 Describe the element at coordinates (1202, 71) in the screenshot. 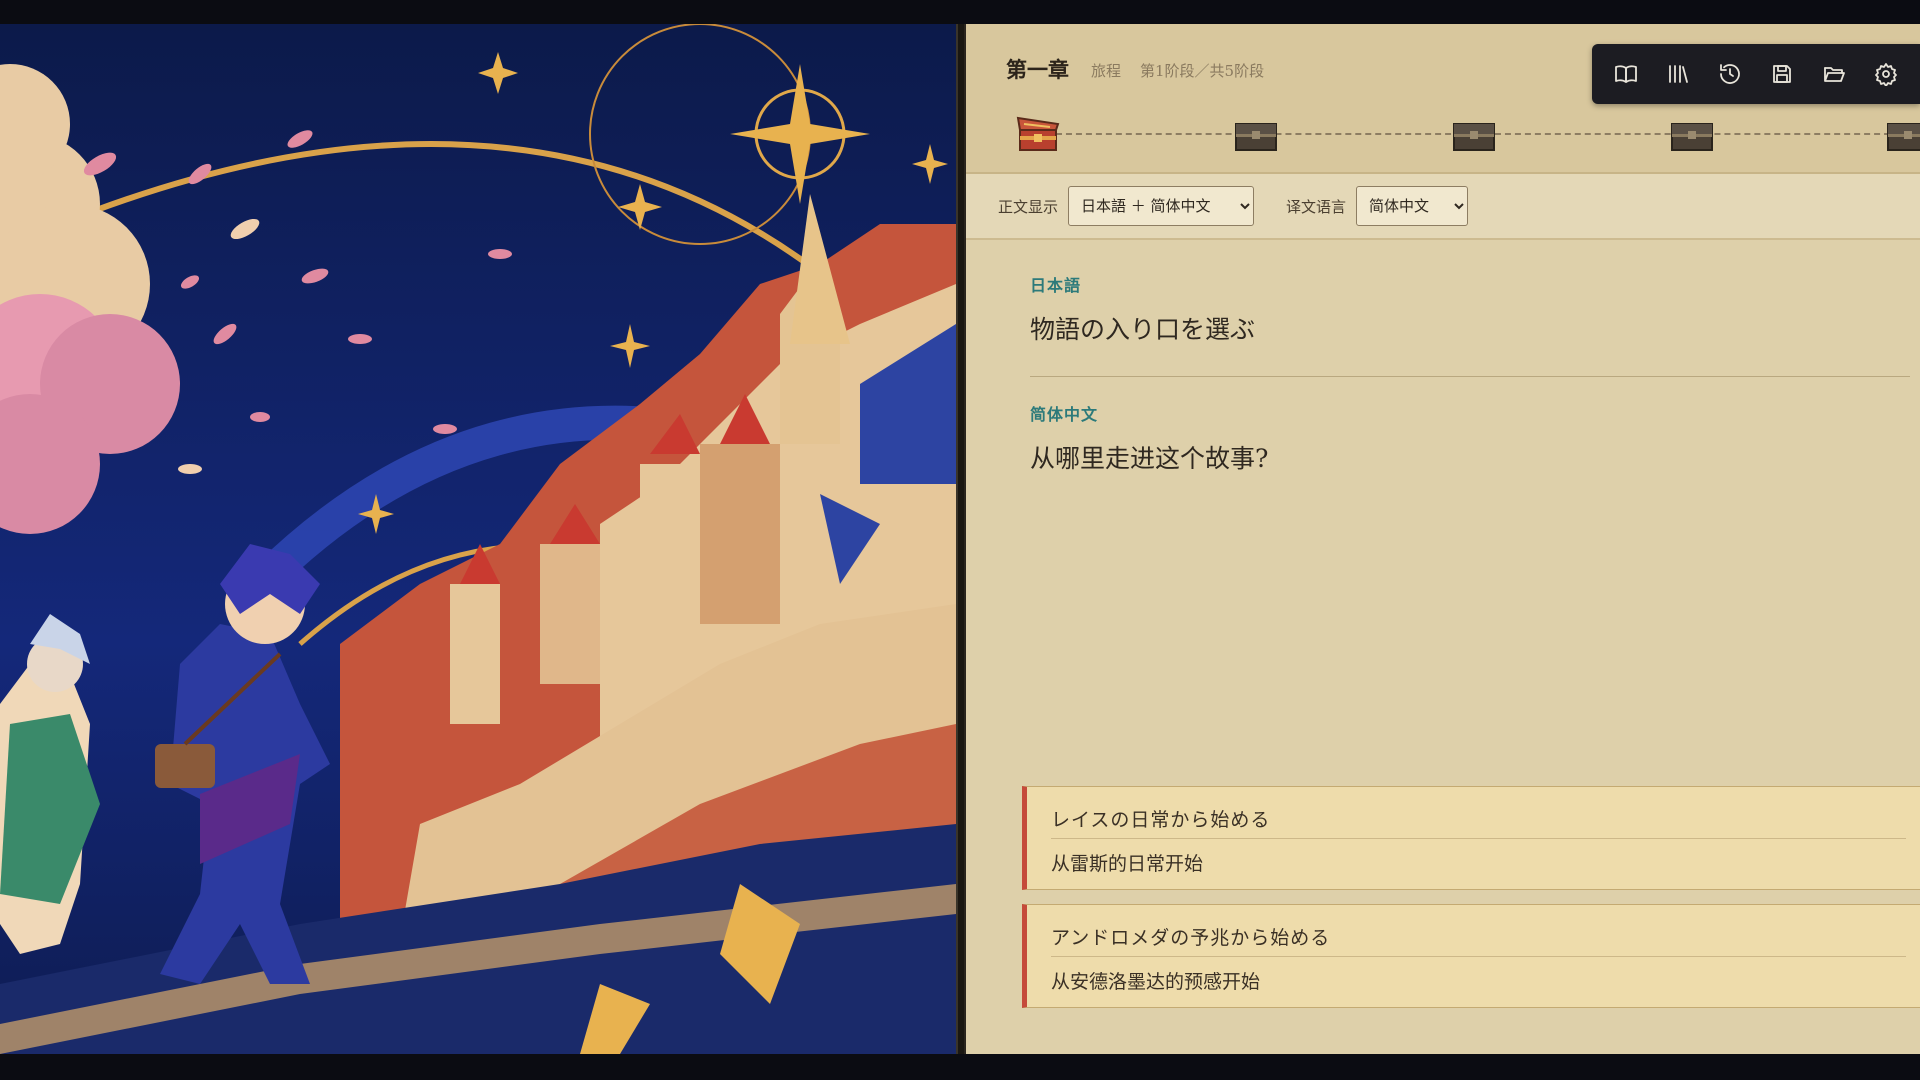

I see `stage-progress-label: 第1阶段／共5阶段` at that location.